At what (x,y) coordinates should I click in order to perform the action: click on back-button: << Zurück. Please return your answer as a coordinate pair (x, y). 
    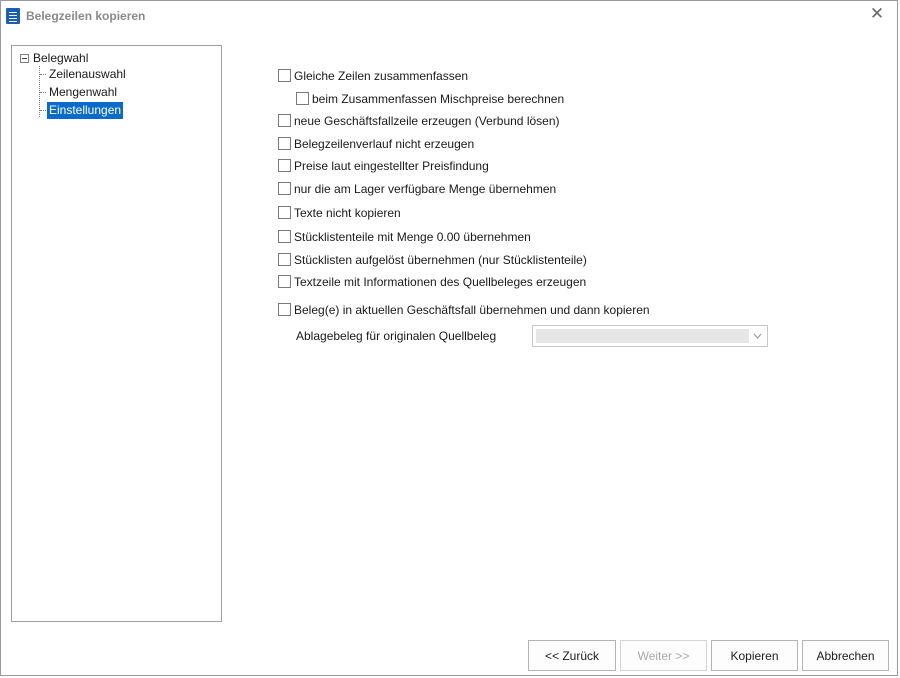
    Looking at the image, I should click on (572, 655).